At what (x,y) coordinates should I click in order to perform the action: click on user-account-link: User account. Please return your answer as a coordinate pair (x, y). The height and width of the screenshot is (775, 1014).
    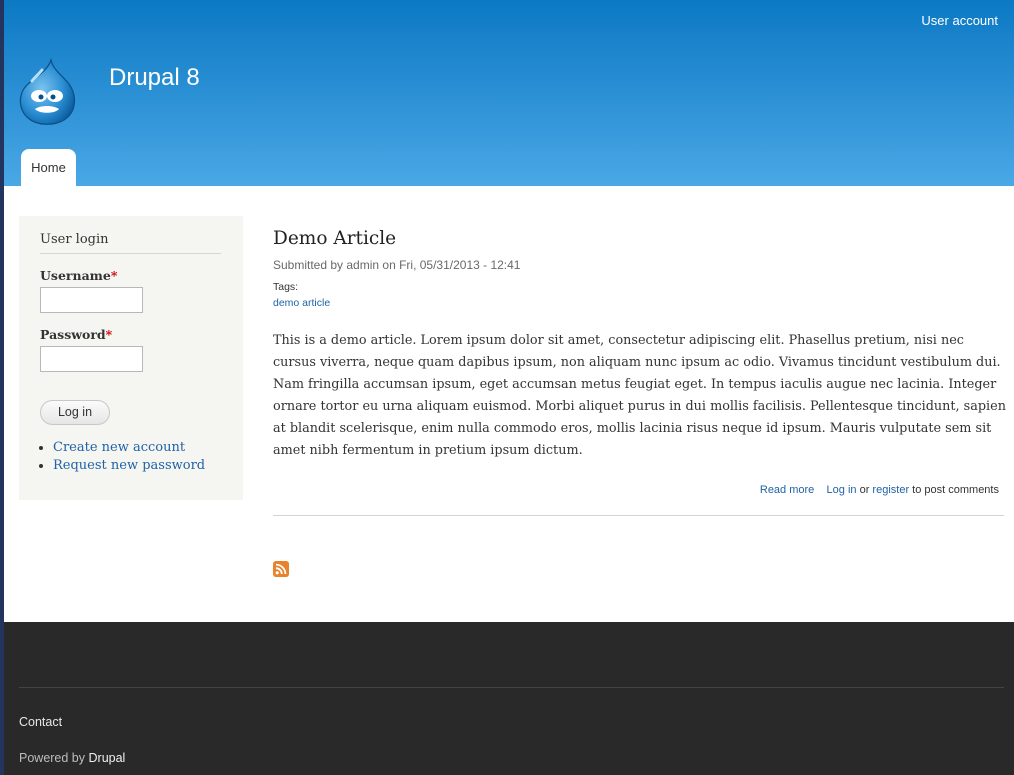
    Looking at the image, I should click on (959, 20).